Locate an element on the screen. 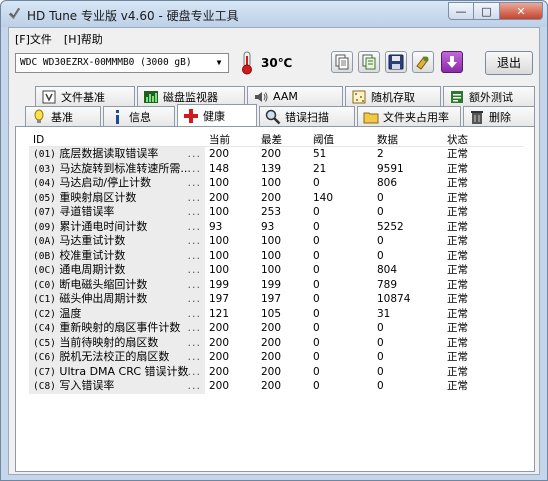 The width and height of the screenshot is (548, 481). tab-label: 文件夹占用率 is located at coordinates (416, 117).